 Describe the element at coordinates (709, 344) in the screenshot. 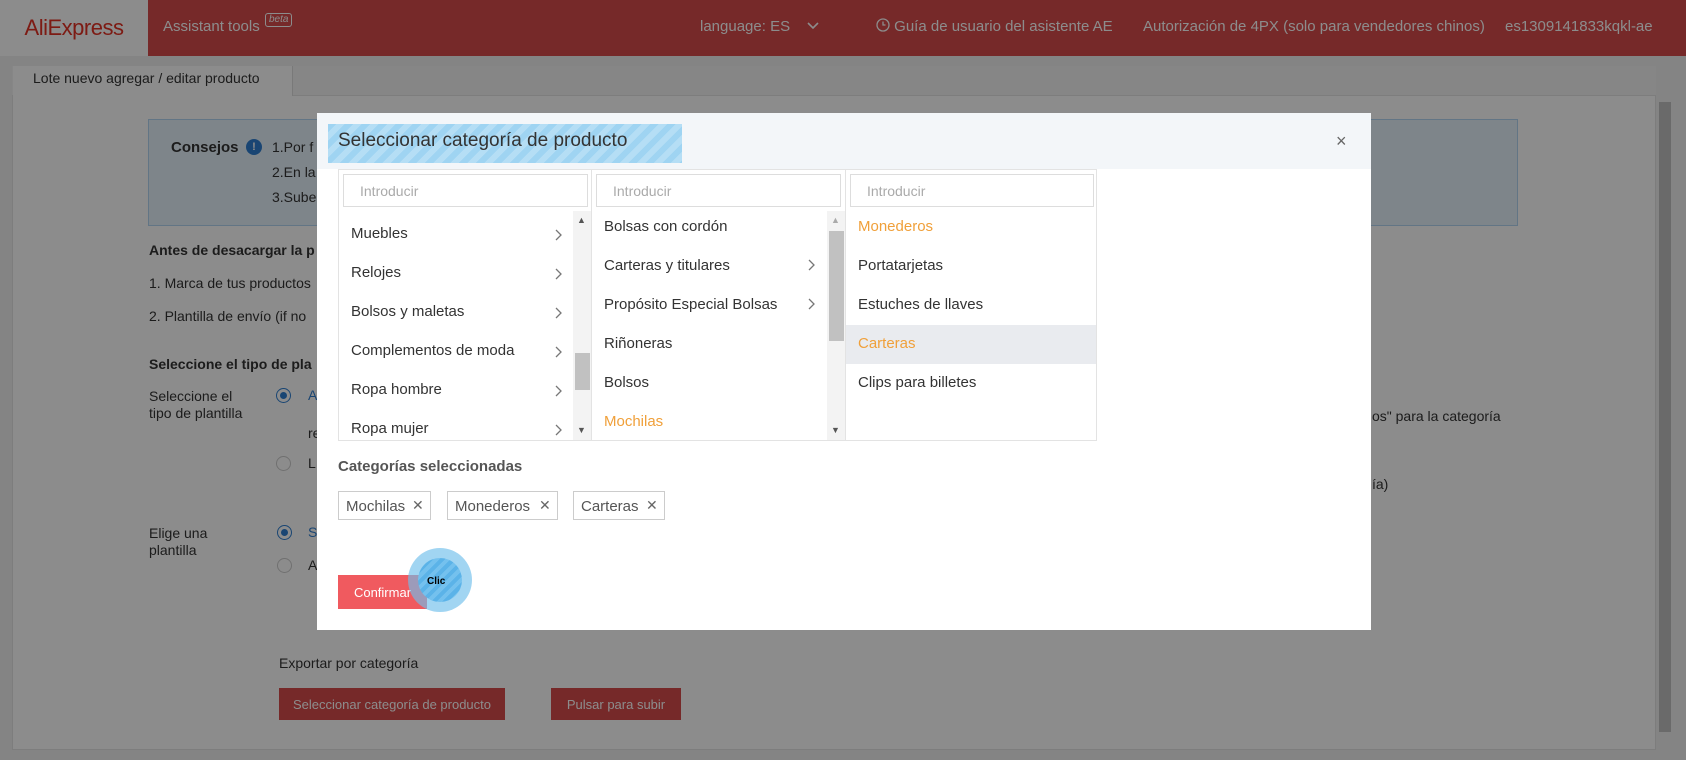

I see `category-item: Riñoneras` at that location.